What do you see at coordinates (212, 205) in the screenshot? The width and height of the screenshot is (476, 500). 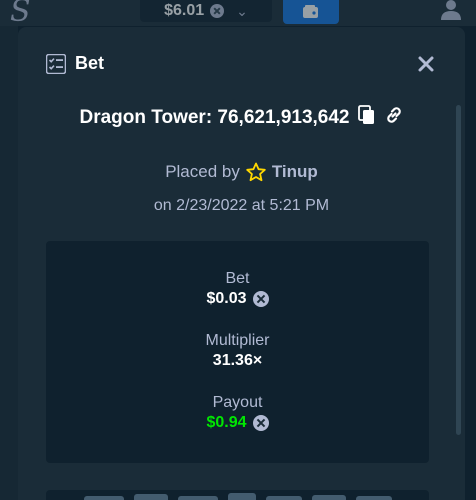 I see `bet-date: 2/23/2022` at bounding box center [212, 205].